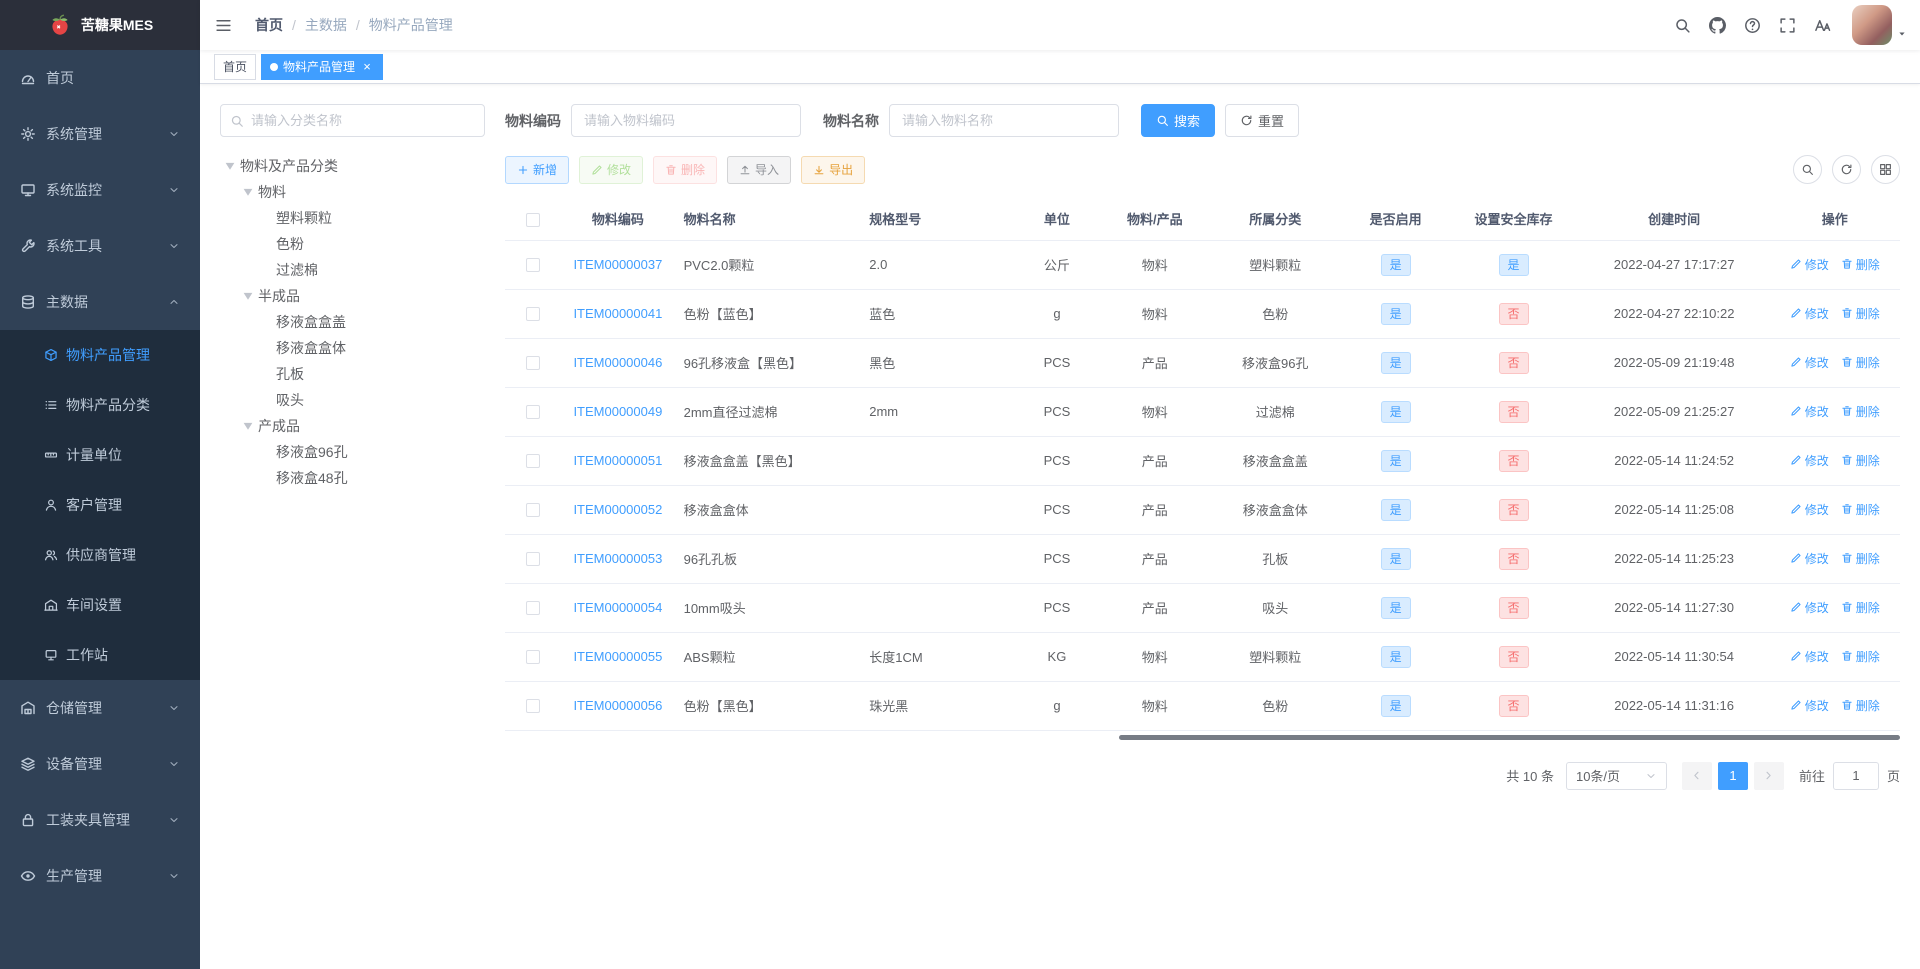  Describe the element at coordinates (352, 296) in the screenshot. I see `tree-node: 半成品` at that location.